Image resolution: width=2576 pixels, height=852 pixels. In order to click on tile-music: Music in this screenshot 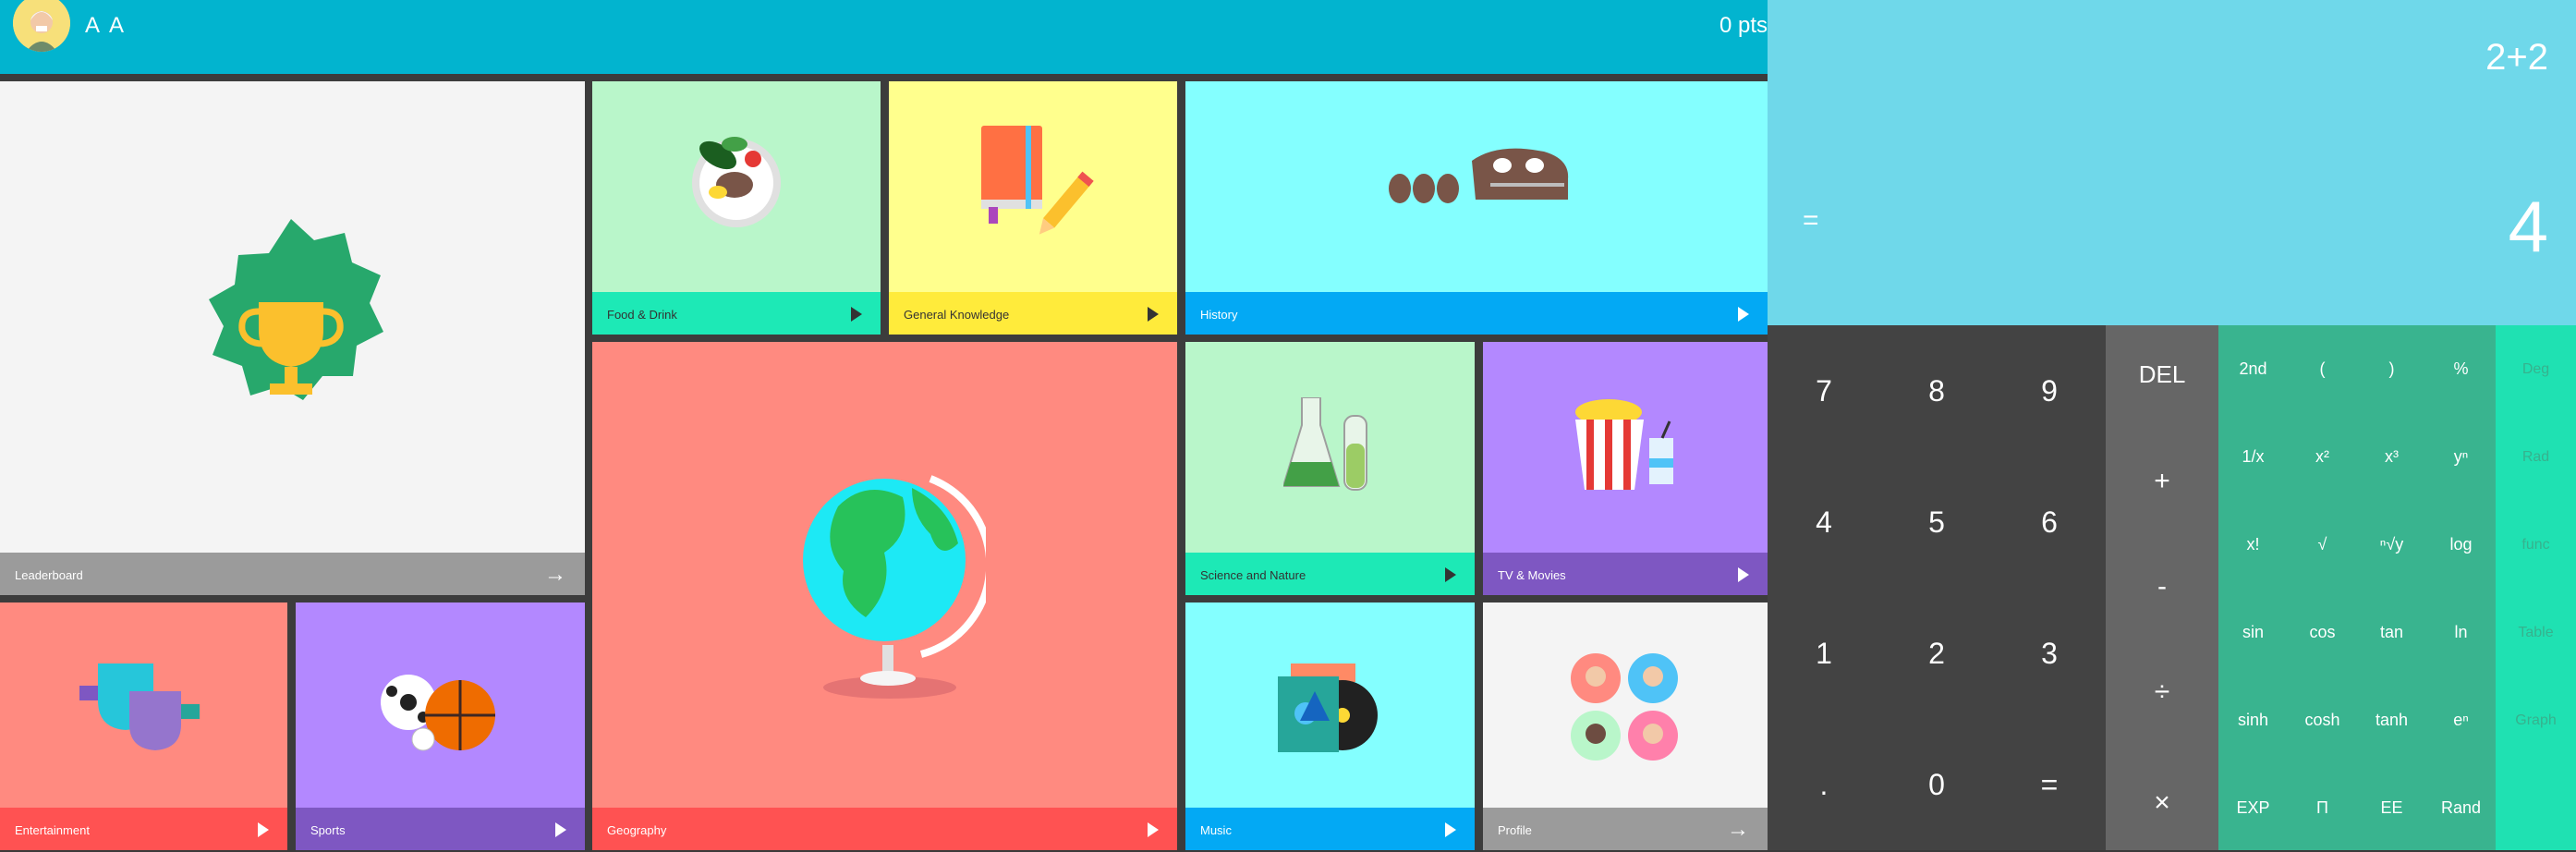, I will do `click(1330, 726)`.